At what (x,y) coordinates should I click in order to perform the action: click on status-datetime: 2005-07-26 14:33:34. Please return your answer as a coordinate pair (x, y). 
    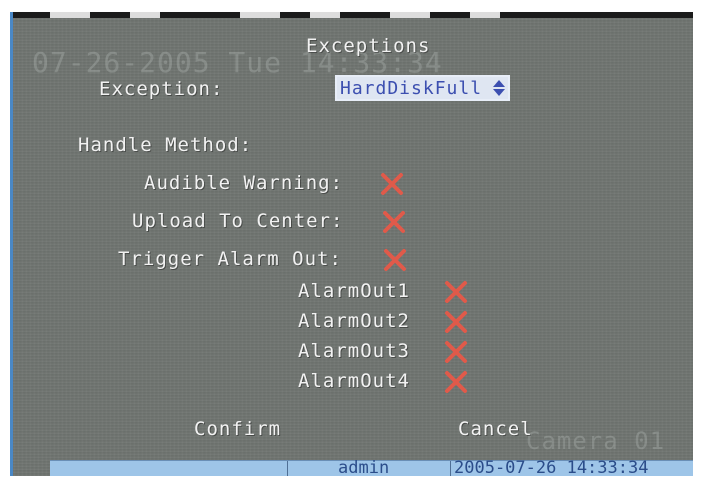
    Looking at the image, I should click on (551, 467).